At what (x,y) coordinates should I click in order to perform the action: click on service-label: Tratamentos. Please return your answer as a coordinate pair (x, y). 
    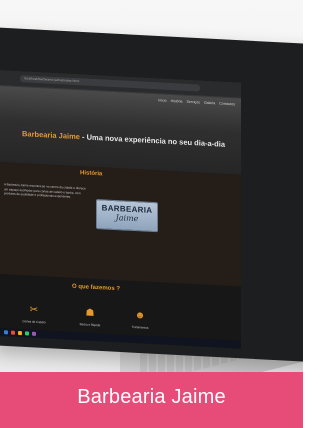
    Looking at the image, I should click on (140, 327).